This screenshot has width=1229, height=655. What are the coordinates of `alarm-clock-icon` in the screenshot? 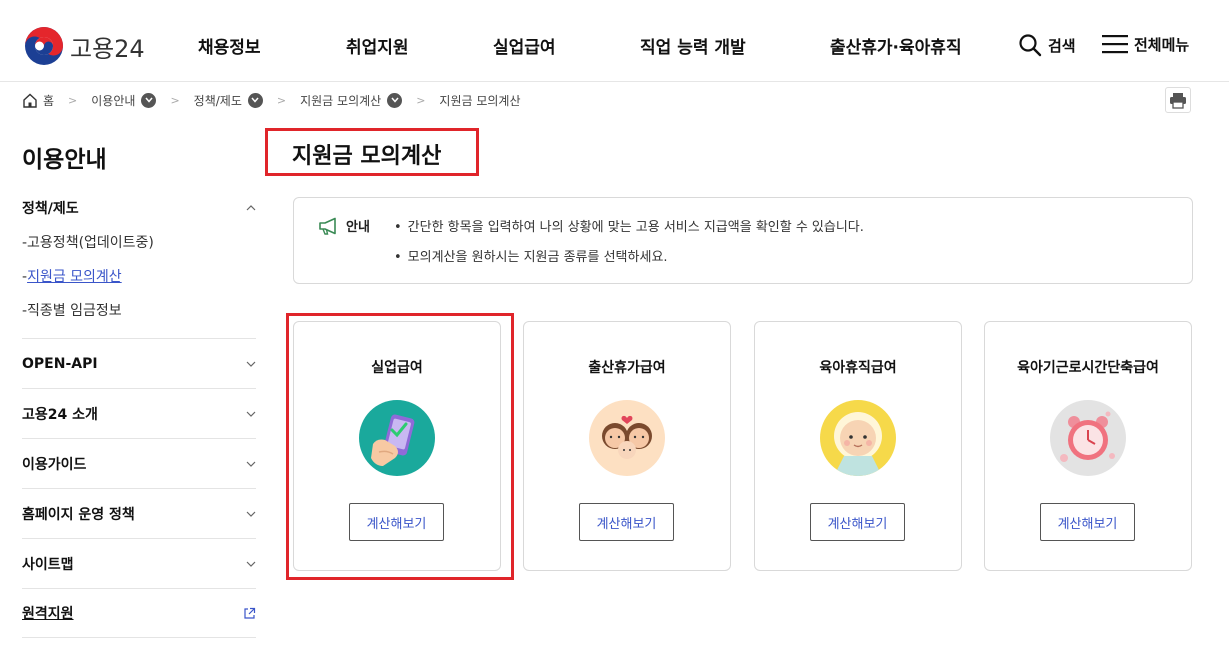 It's located at (1088, 438).